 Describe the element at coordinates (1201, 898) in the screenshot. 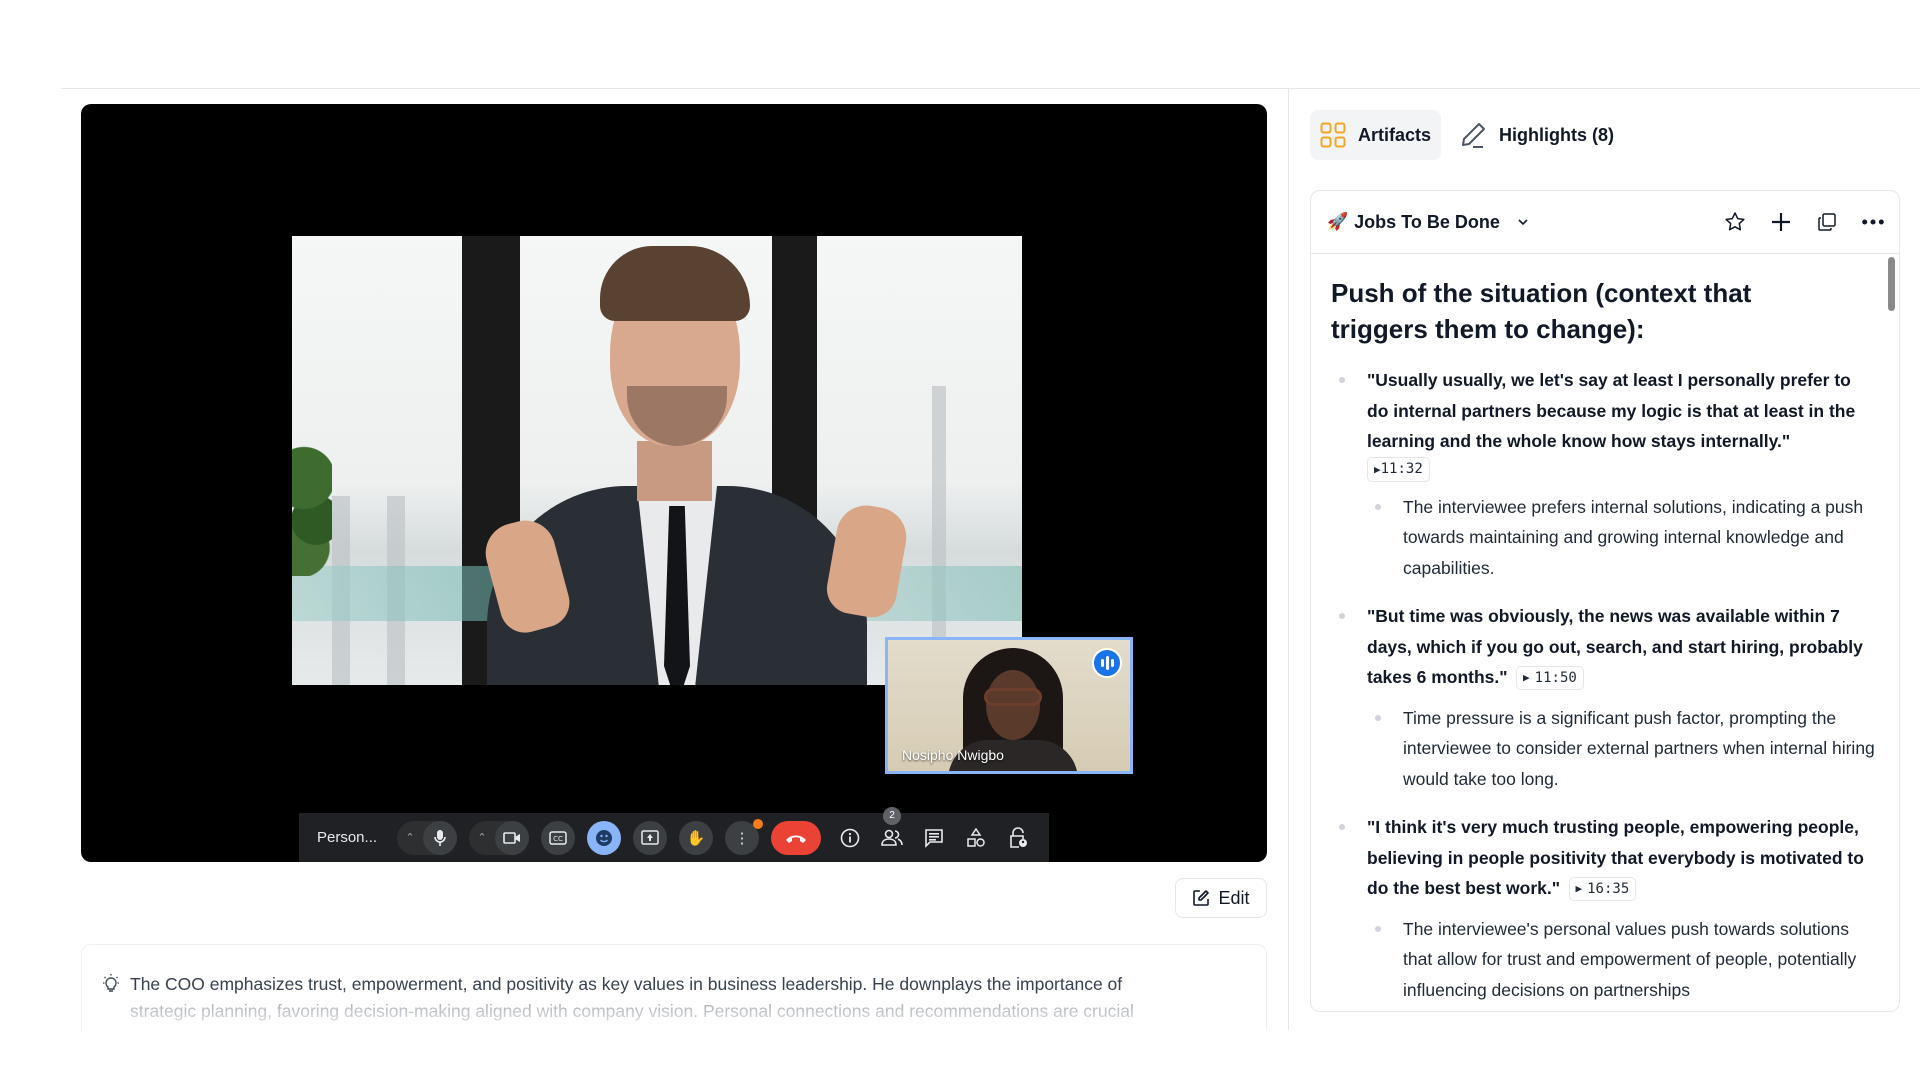

I see `edit-icon` at that location.